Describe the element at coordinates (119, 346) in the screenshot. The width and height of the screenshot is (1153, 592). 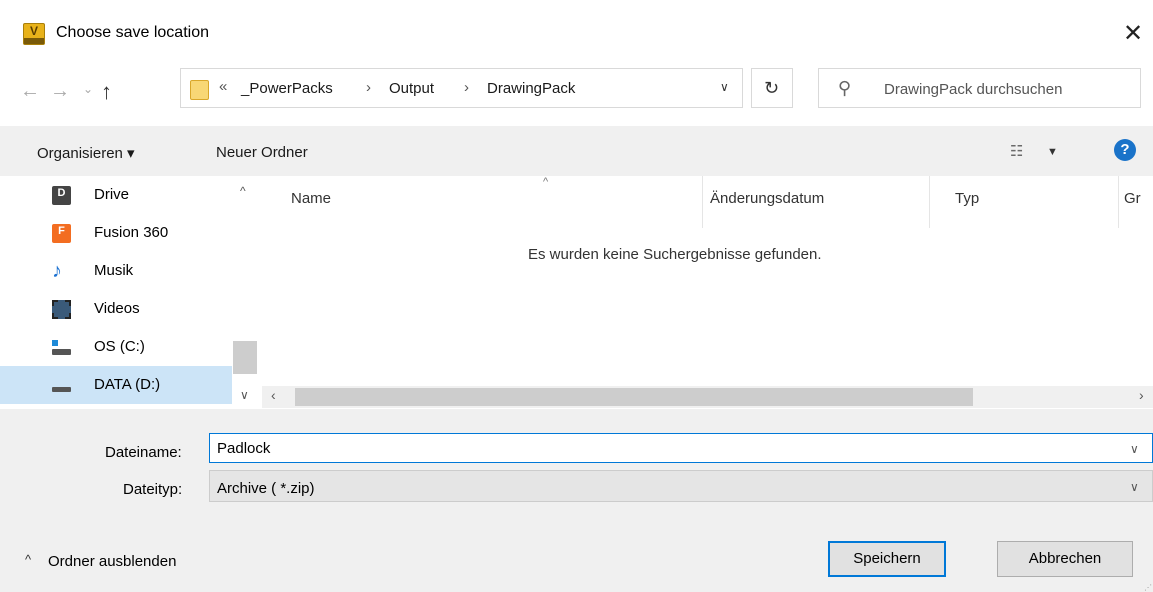
I see `nav-item-label: OS (C:)` at that location.